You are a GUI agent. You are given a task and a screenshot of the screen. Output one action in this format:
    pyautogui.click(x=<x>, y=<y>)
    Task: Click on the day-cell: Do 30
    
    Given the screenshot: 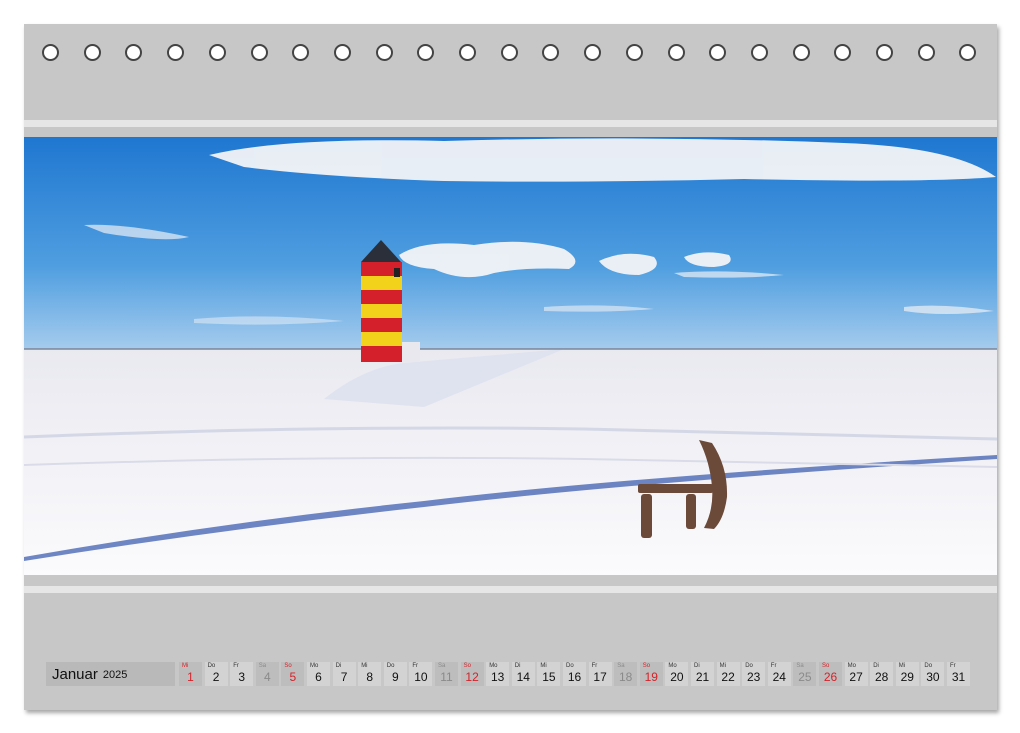 What is the action you would take?
    pyautogui.click(x=933, y=674)
    